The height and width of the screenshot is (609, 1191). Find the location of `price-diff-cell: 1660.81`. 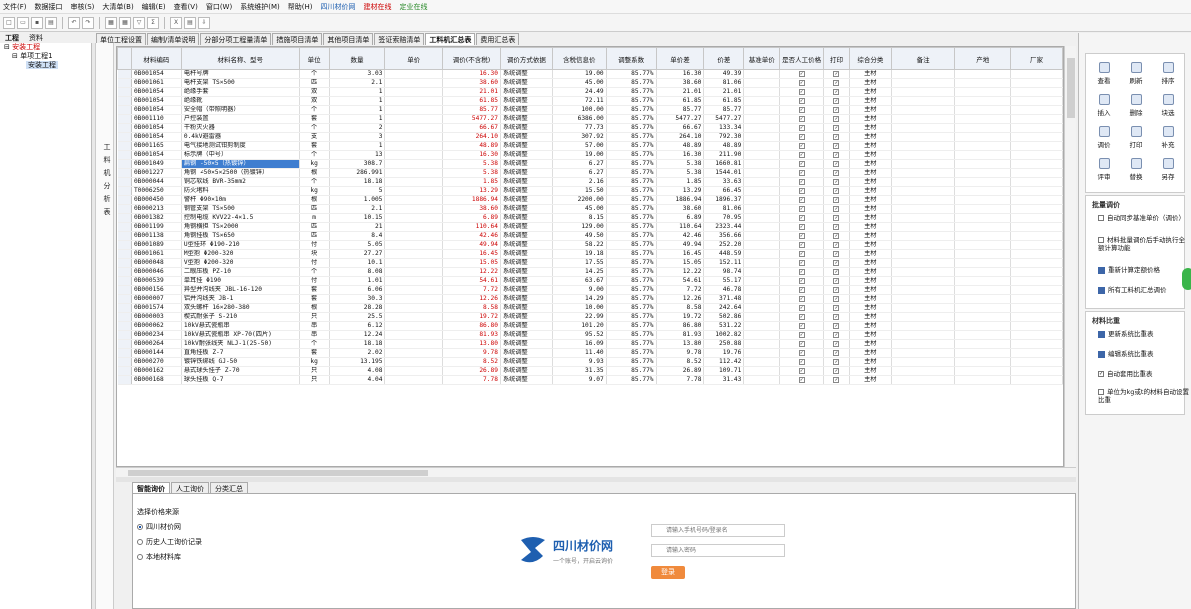

price-diff-cell: 1660.81 is located at coordinates (724, 164).